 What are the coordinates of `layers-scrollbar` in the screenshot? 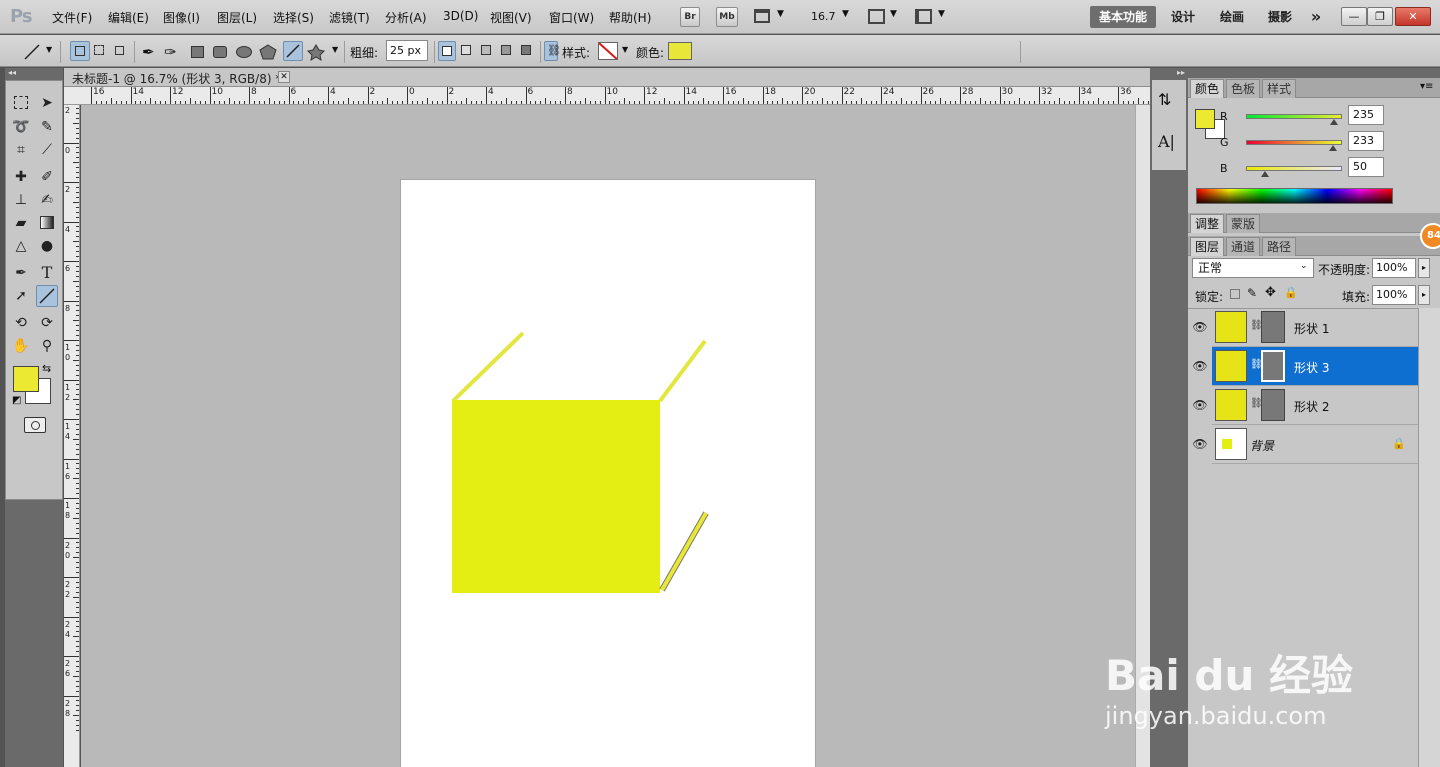 It's located at (1429, 537).